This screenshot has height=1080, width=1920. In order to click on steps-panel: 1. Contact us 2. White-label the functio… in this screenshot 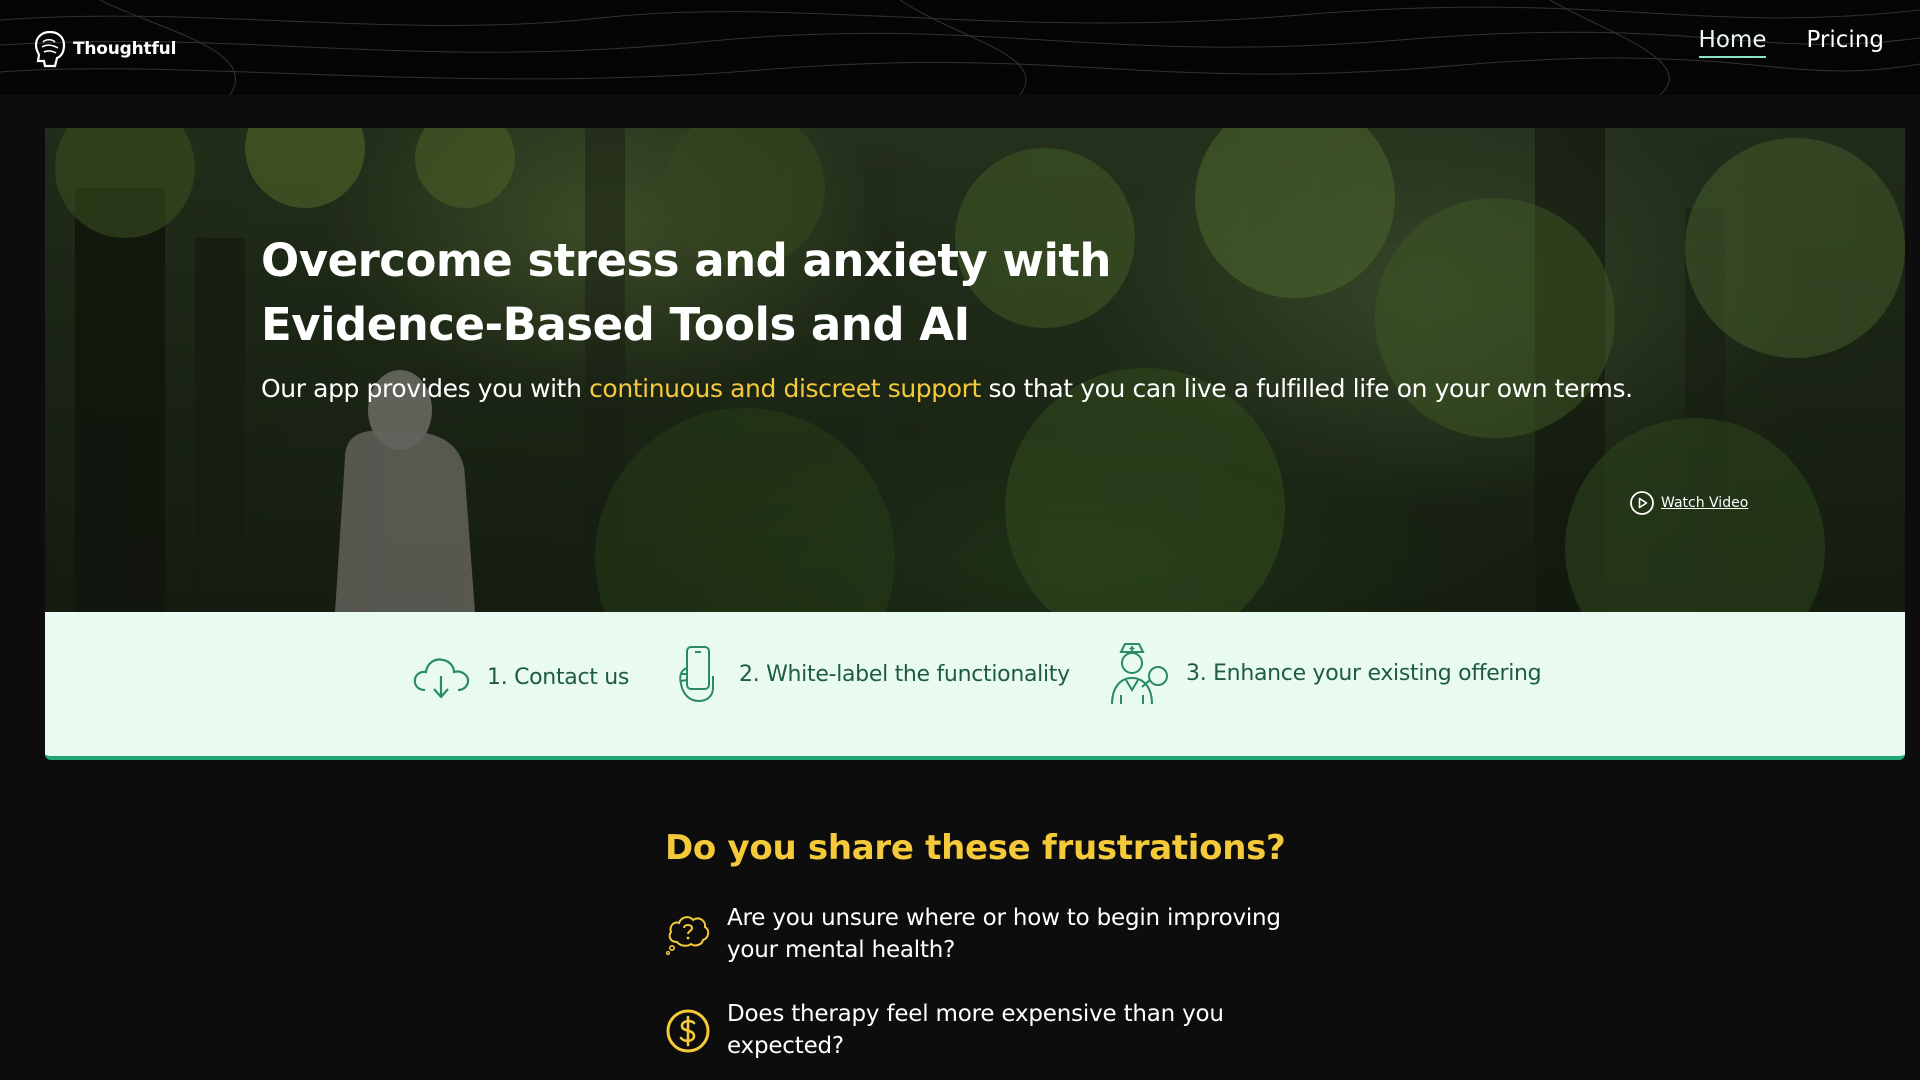, I will do `click(975, 686)`.